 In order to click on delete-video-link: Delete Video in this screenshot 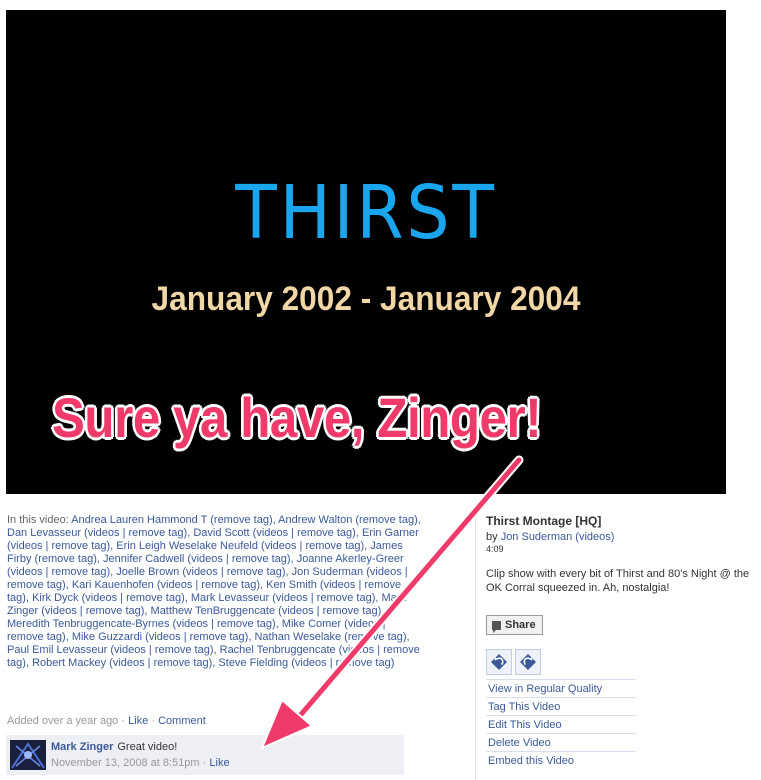, I will do `click(561, 742)`.